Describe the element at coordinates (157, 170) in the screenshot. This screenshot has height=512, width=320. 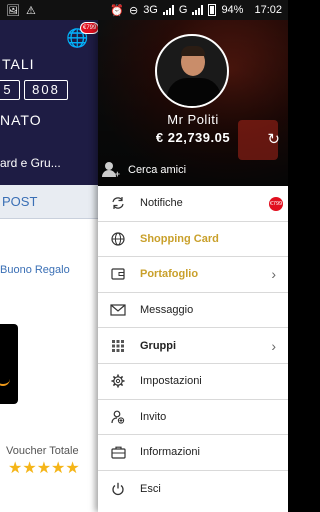
I see `find-friends-label: Cerca amici` at that location.